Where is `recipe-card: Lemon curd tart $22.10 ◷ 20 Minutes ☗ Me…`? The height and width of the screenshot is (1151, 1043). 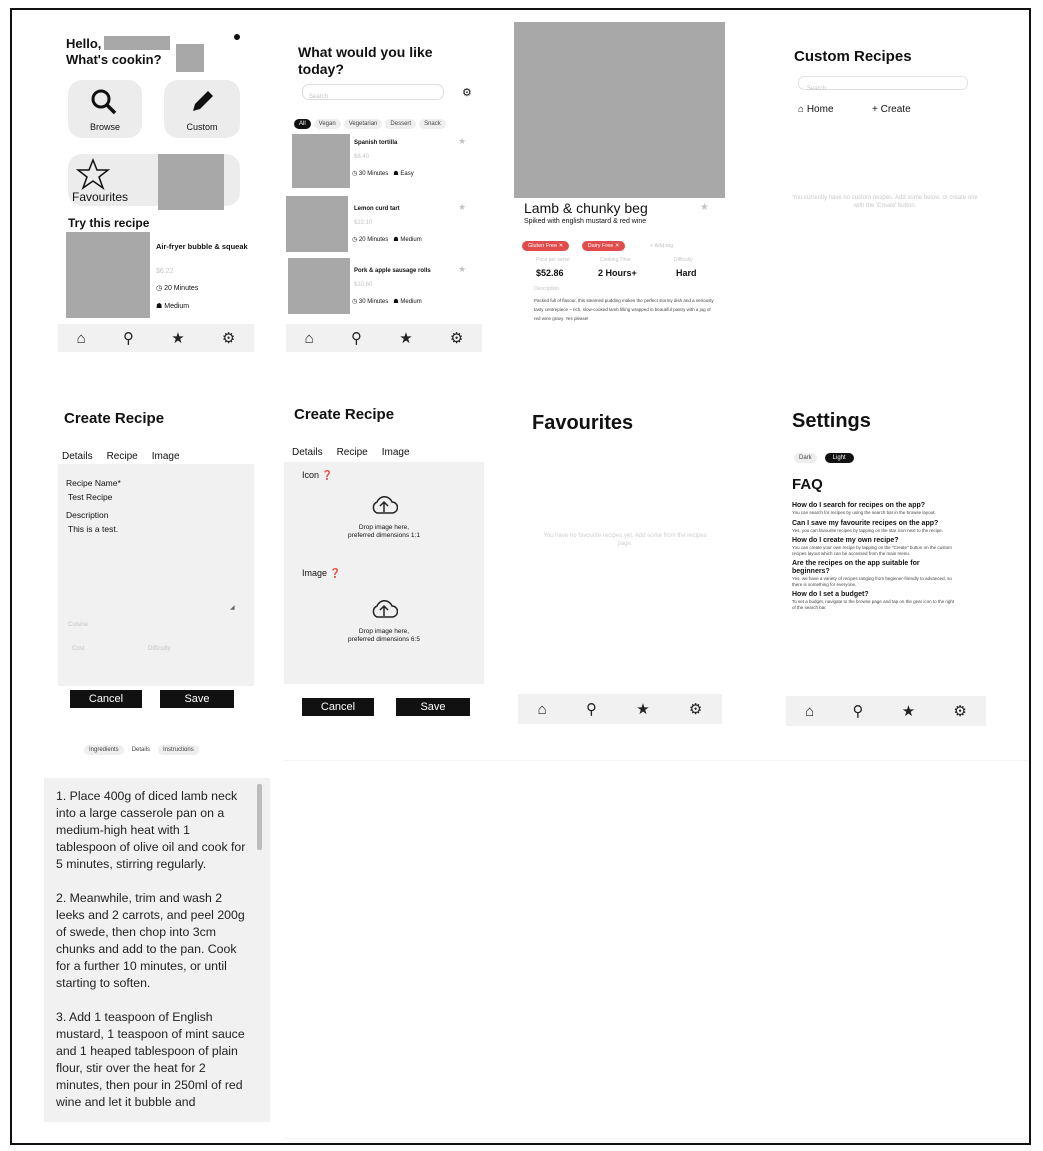 recipe-card: Lemon curd tart $22.10 ◷ 20 Minutes ☗ Me… is located at coordinates (381, 225).